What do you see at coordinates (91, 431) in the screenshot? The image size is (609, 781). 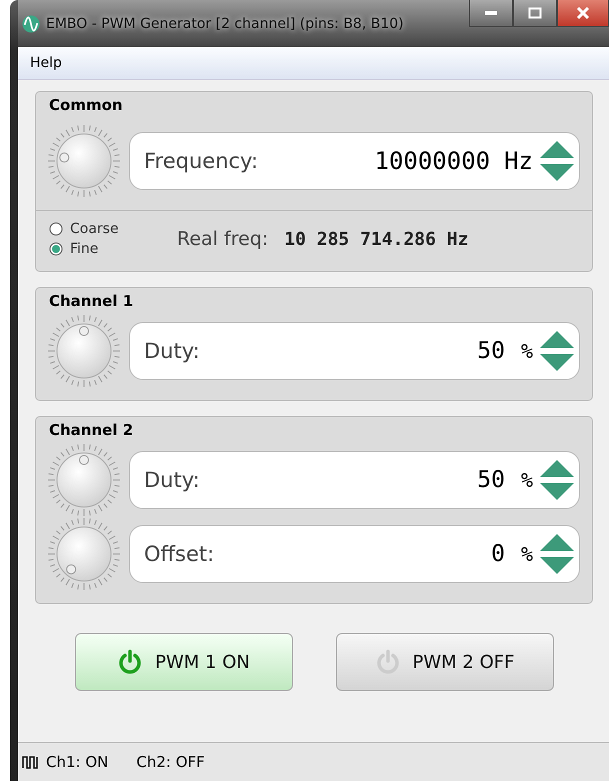 I see `group-title: Channel 2` at bounding box center [91, 431].